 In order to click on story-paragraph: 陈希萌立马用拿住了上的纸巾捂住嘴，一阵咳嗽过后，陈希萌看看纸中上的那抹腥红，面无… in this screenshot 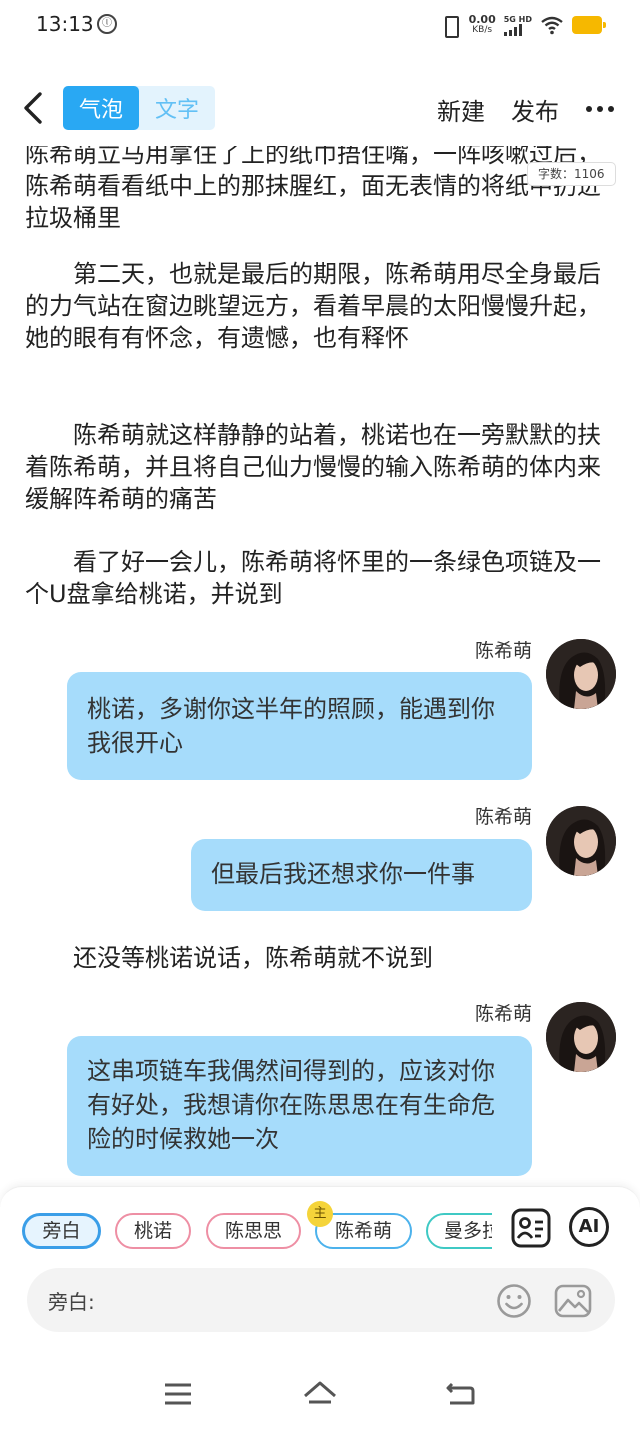, I will do `click(313, 189)`.